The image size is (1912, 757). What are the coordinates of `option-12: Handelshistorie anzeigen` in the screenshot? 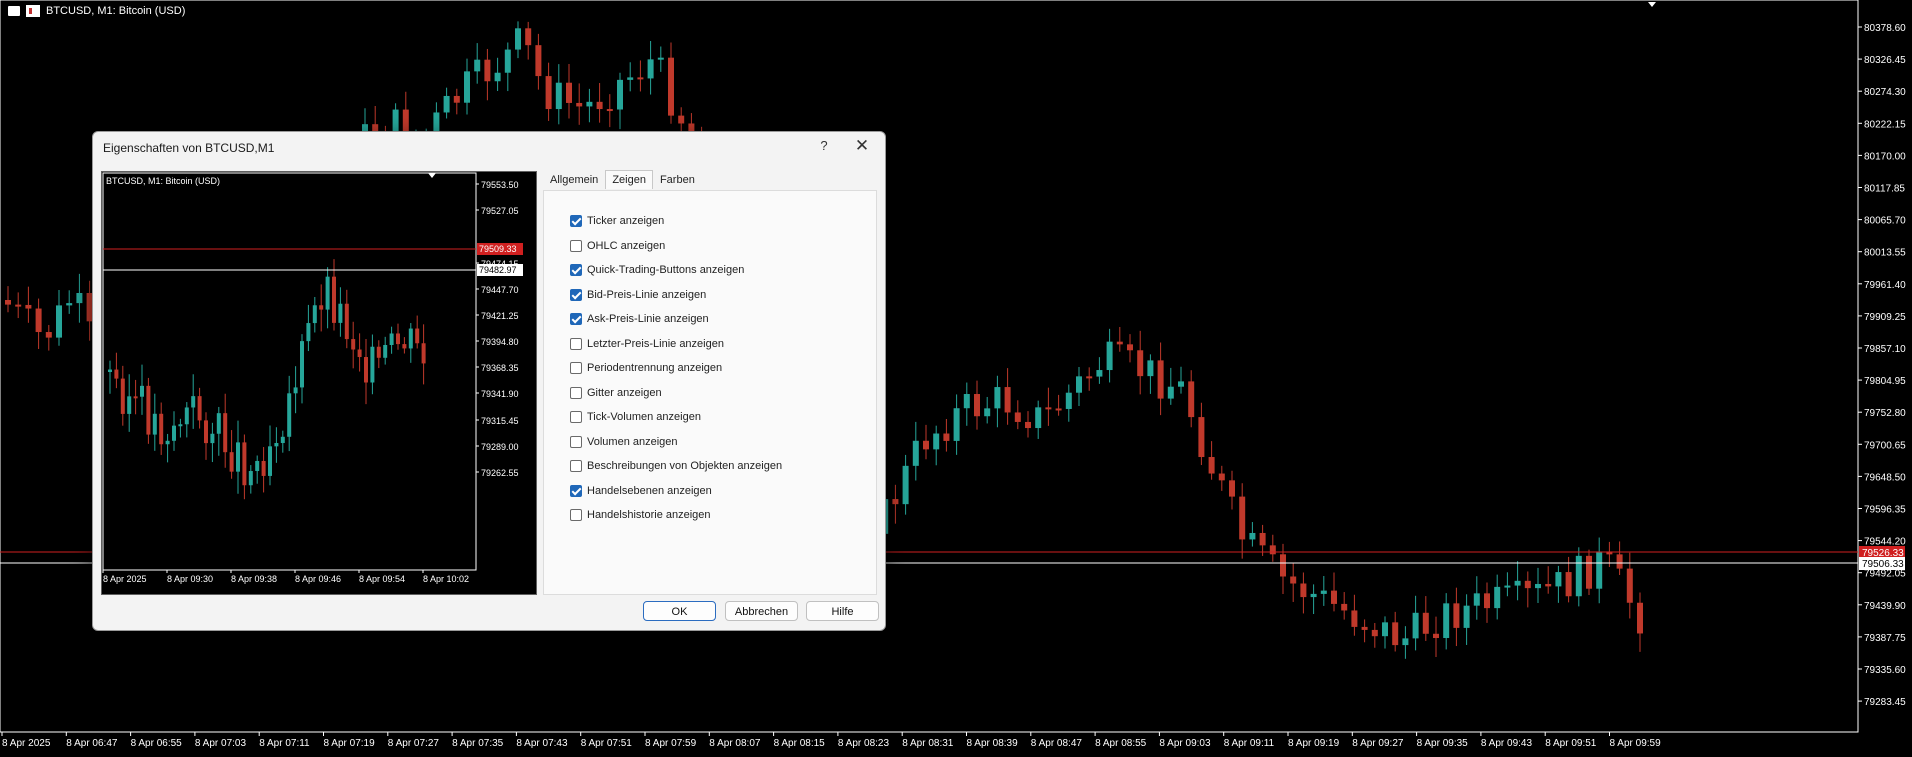 It's located at (640, 515).